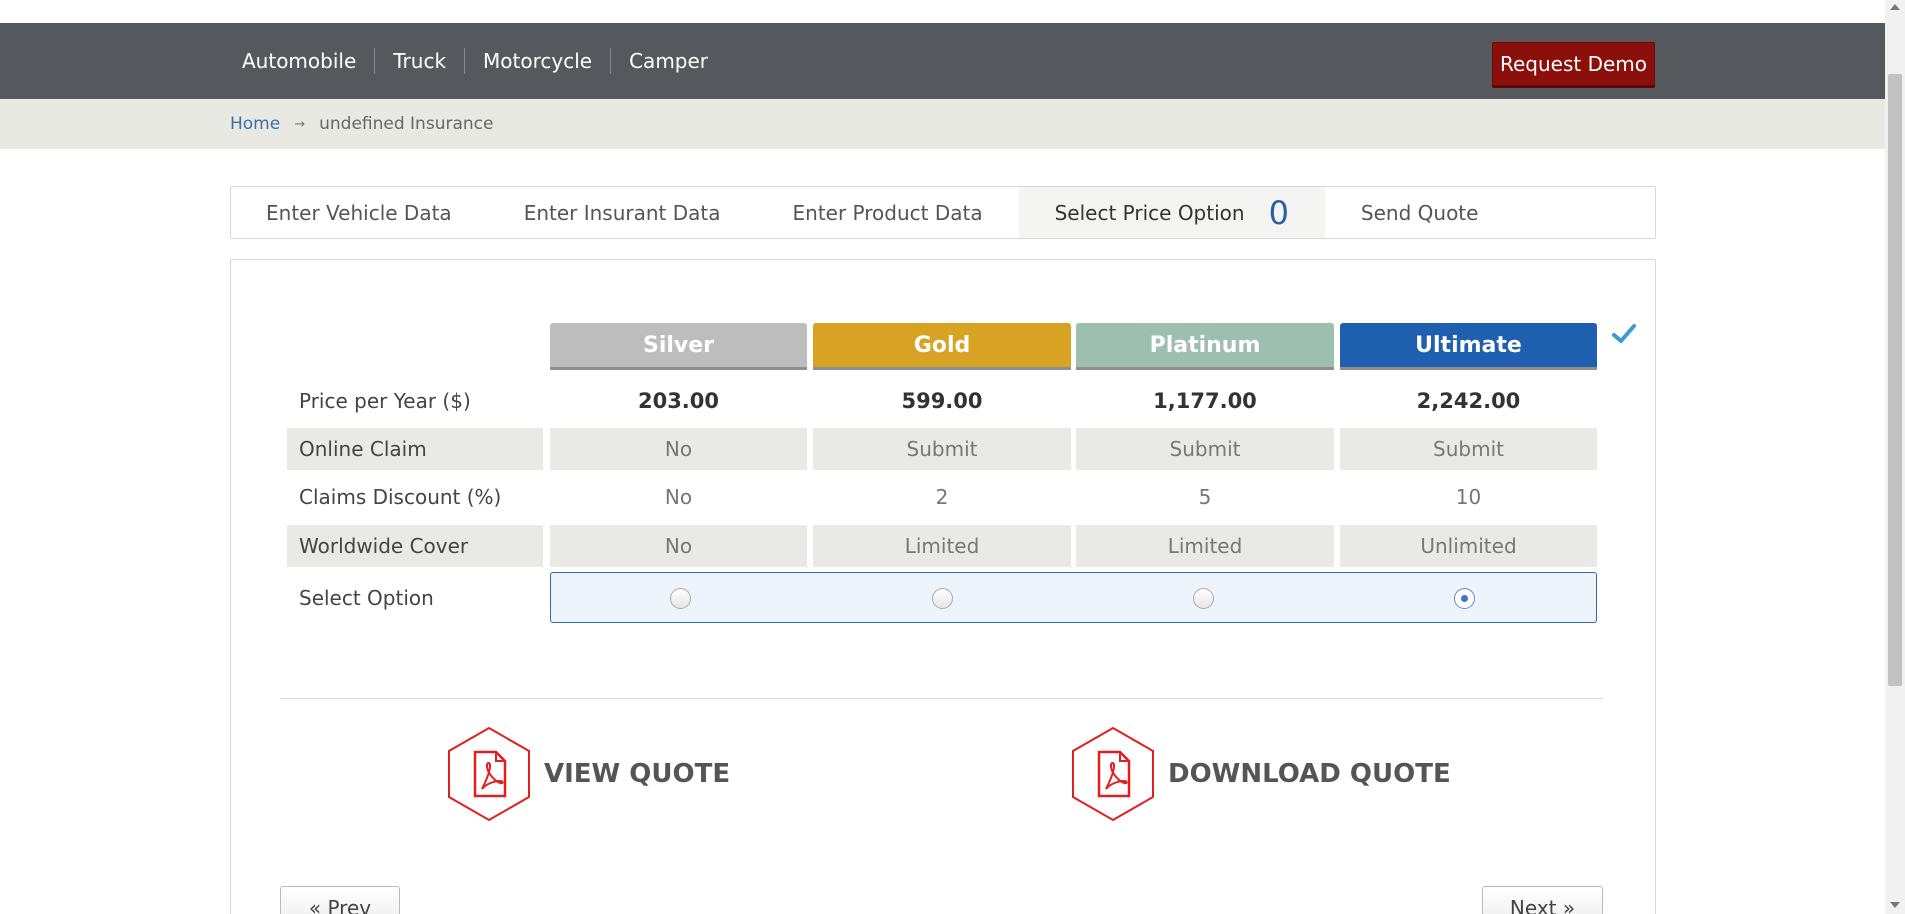 This screenshot has width=1905, height=914. I want to click on radio-platinum, so click(1203, 598).